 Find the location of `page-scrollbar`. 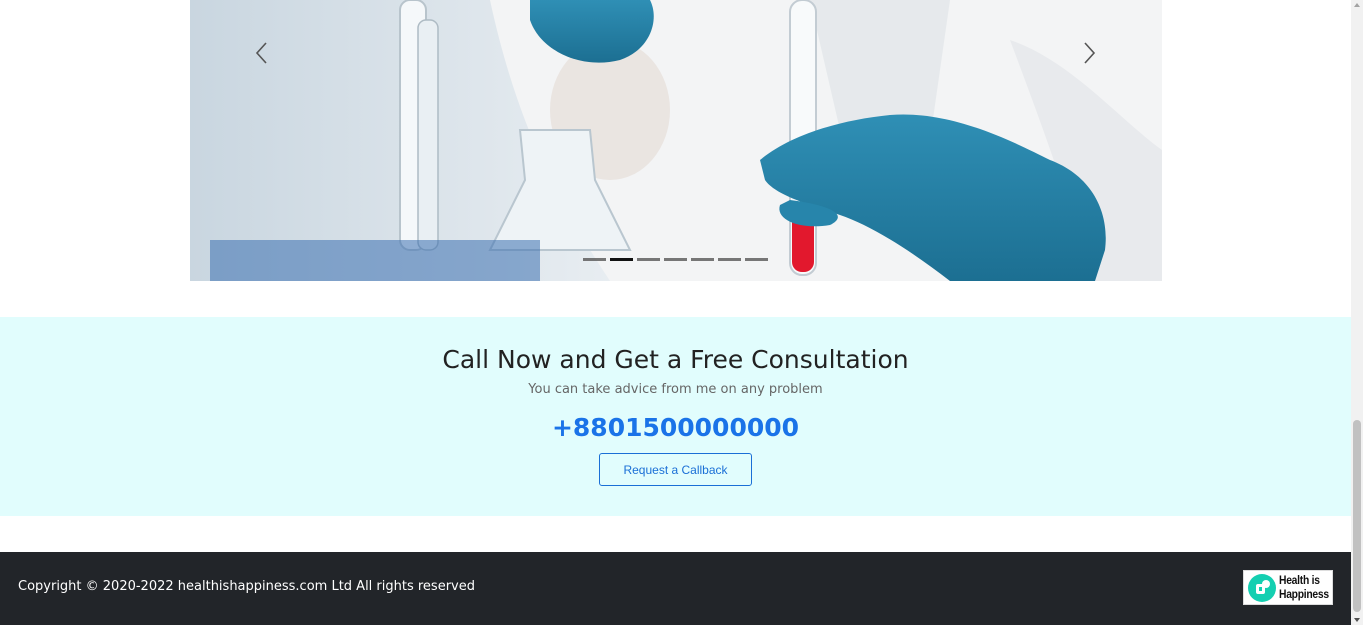

page-scrollbar is located at coordinates (1357, 312).